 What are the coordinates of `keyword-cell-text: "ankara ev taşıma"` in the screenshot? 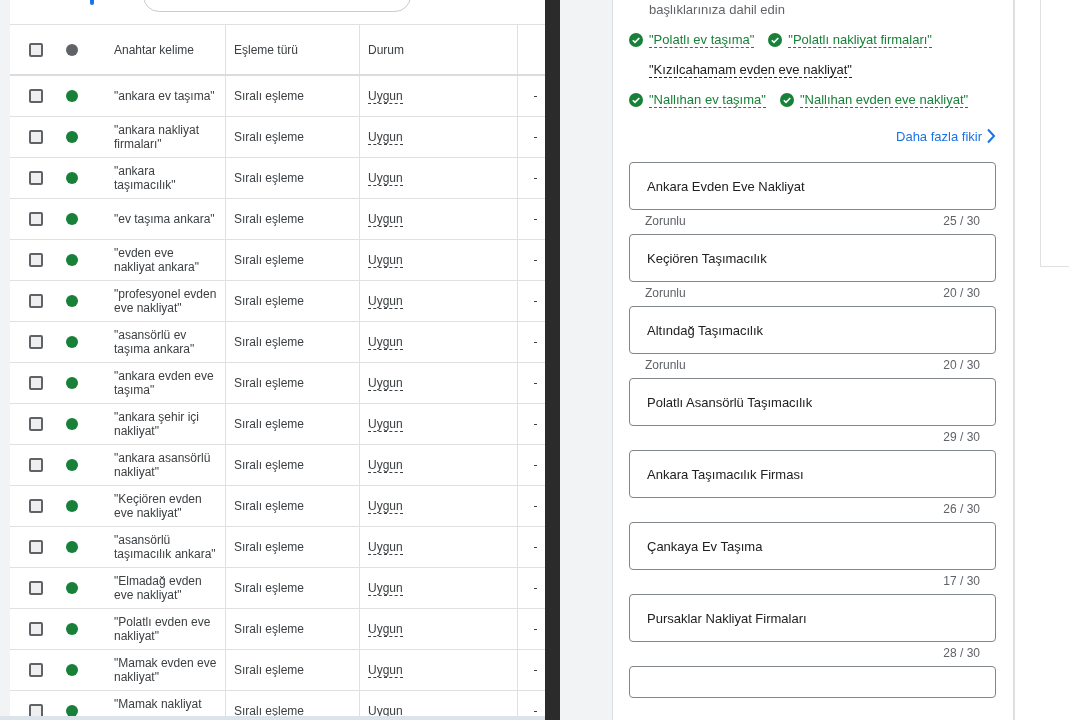 It's located at (164, 96).